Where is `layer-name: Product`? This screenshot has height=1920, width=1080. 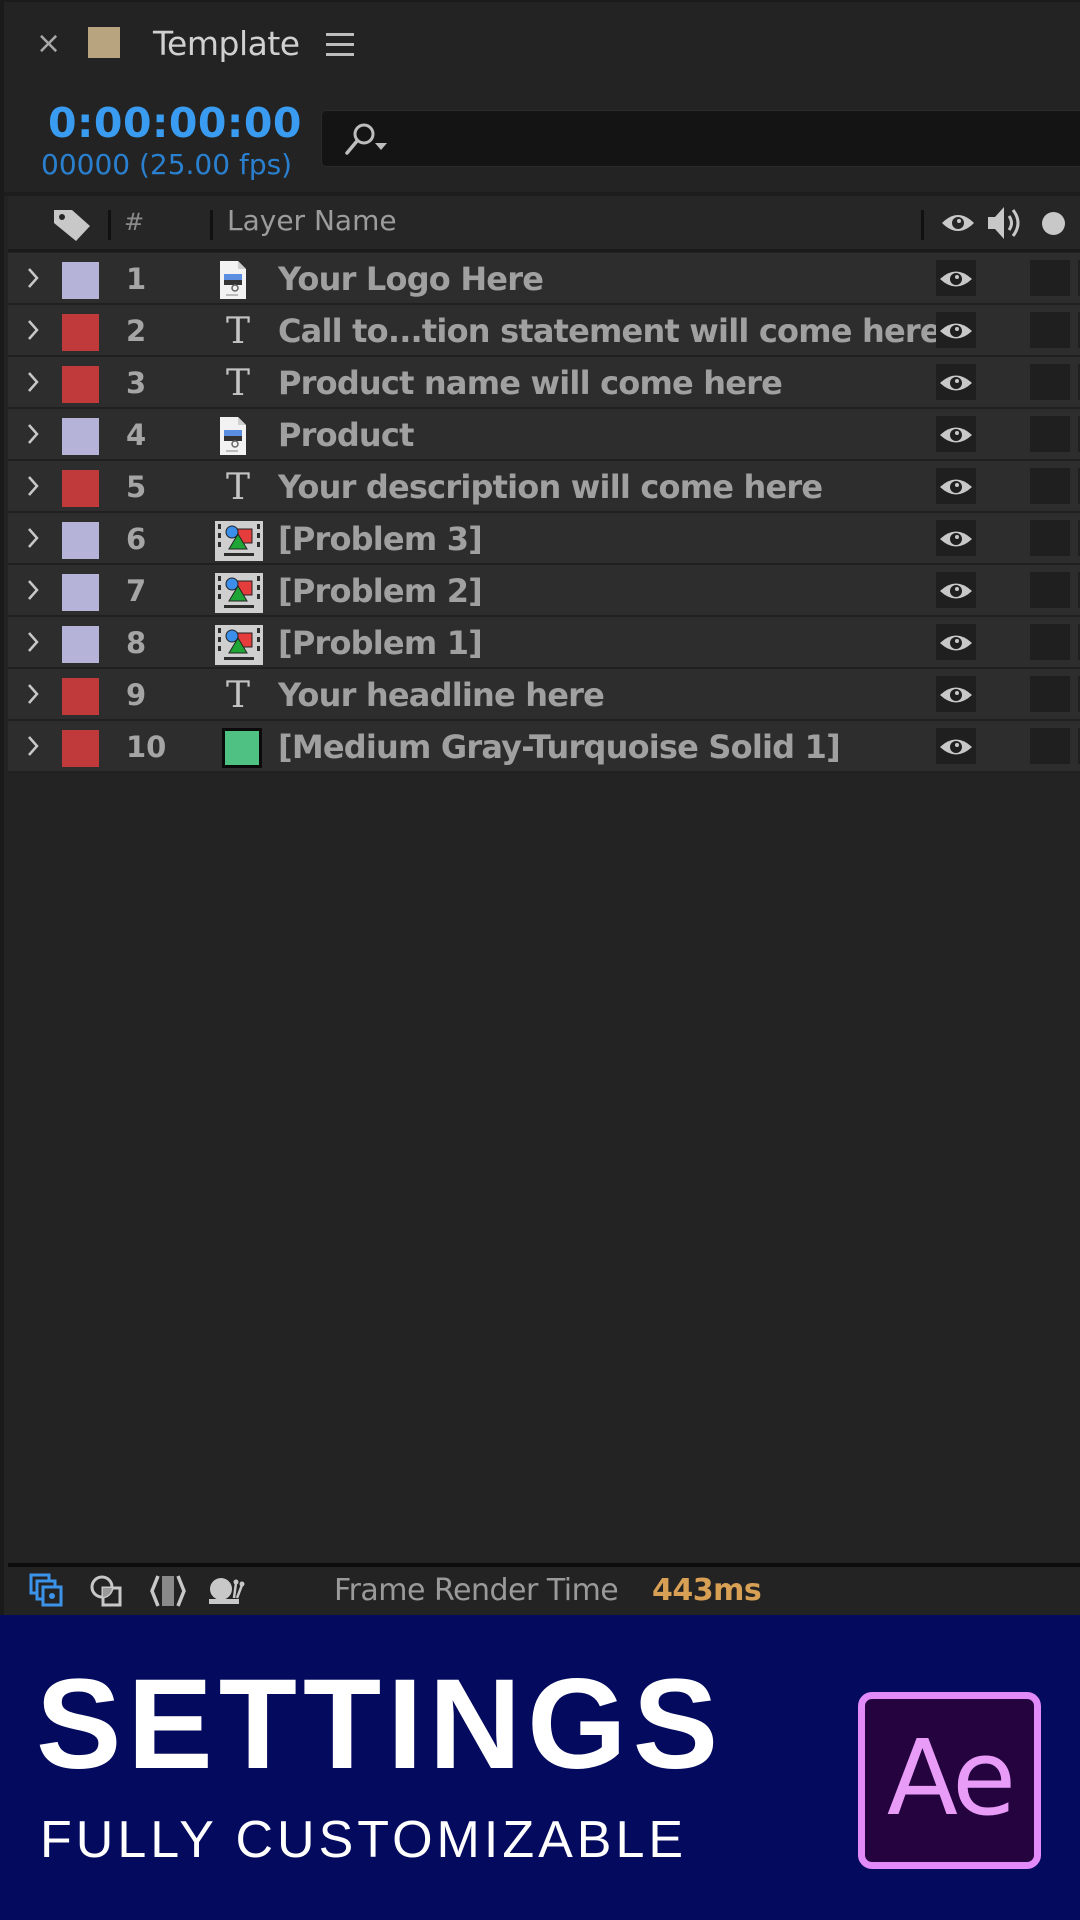 layer-name: Product is located at coordinates (346, 435).